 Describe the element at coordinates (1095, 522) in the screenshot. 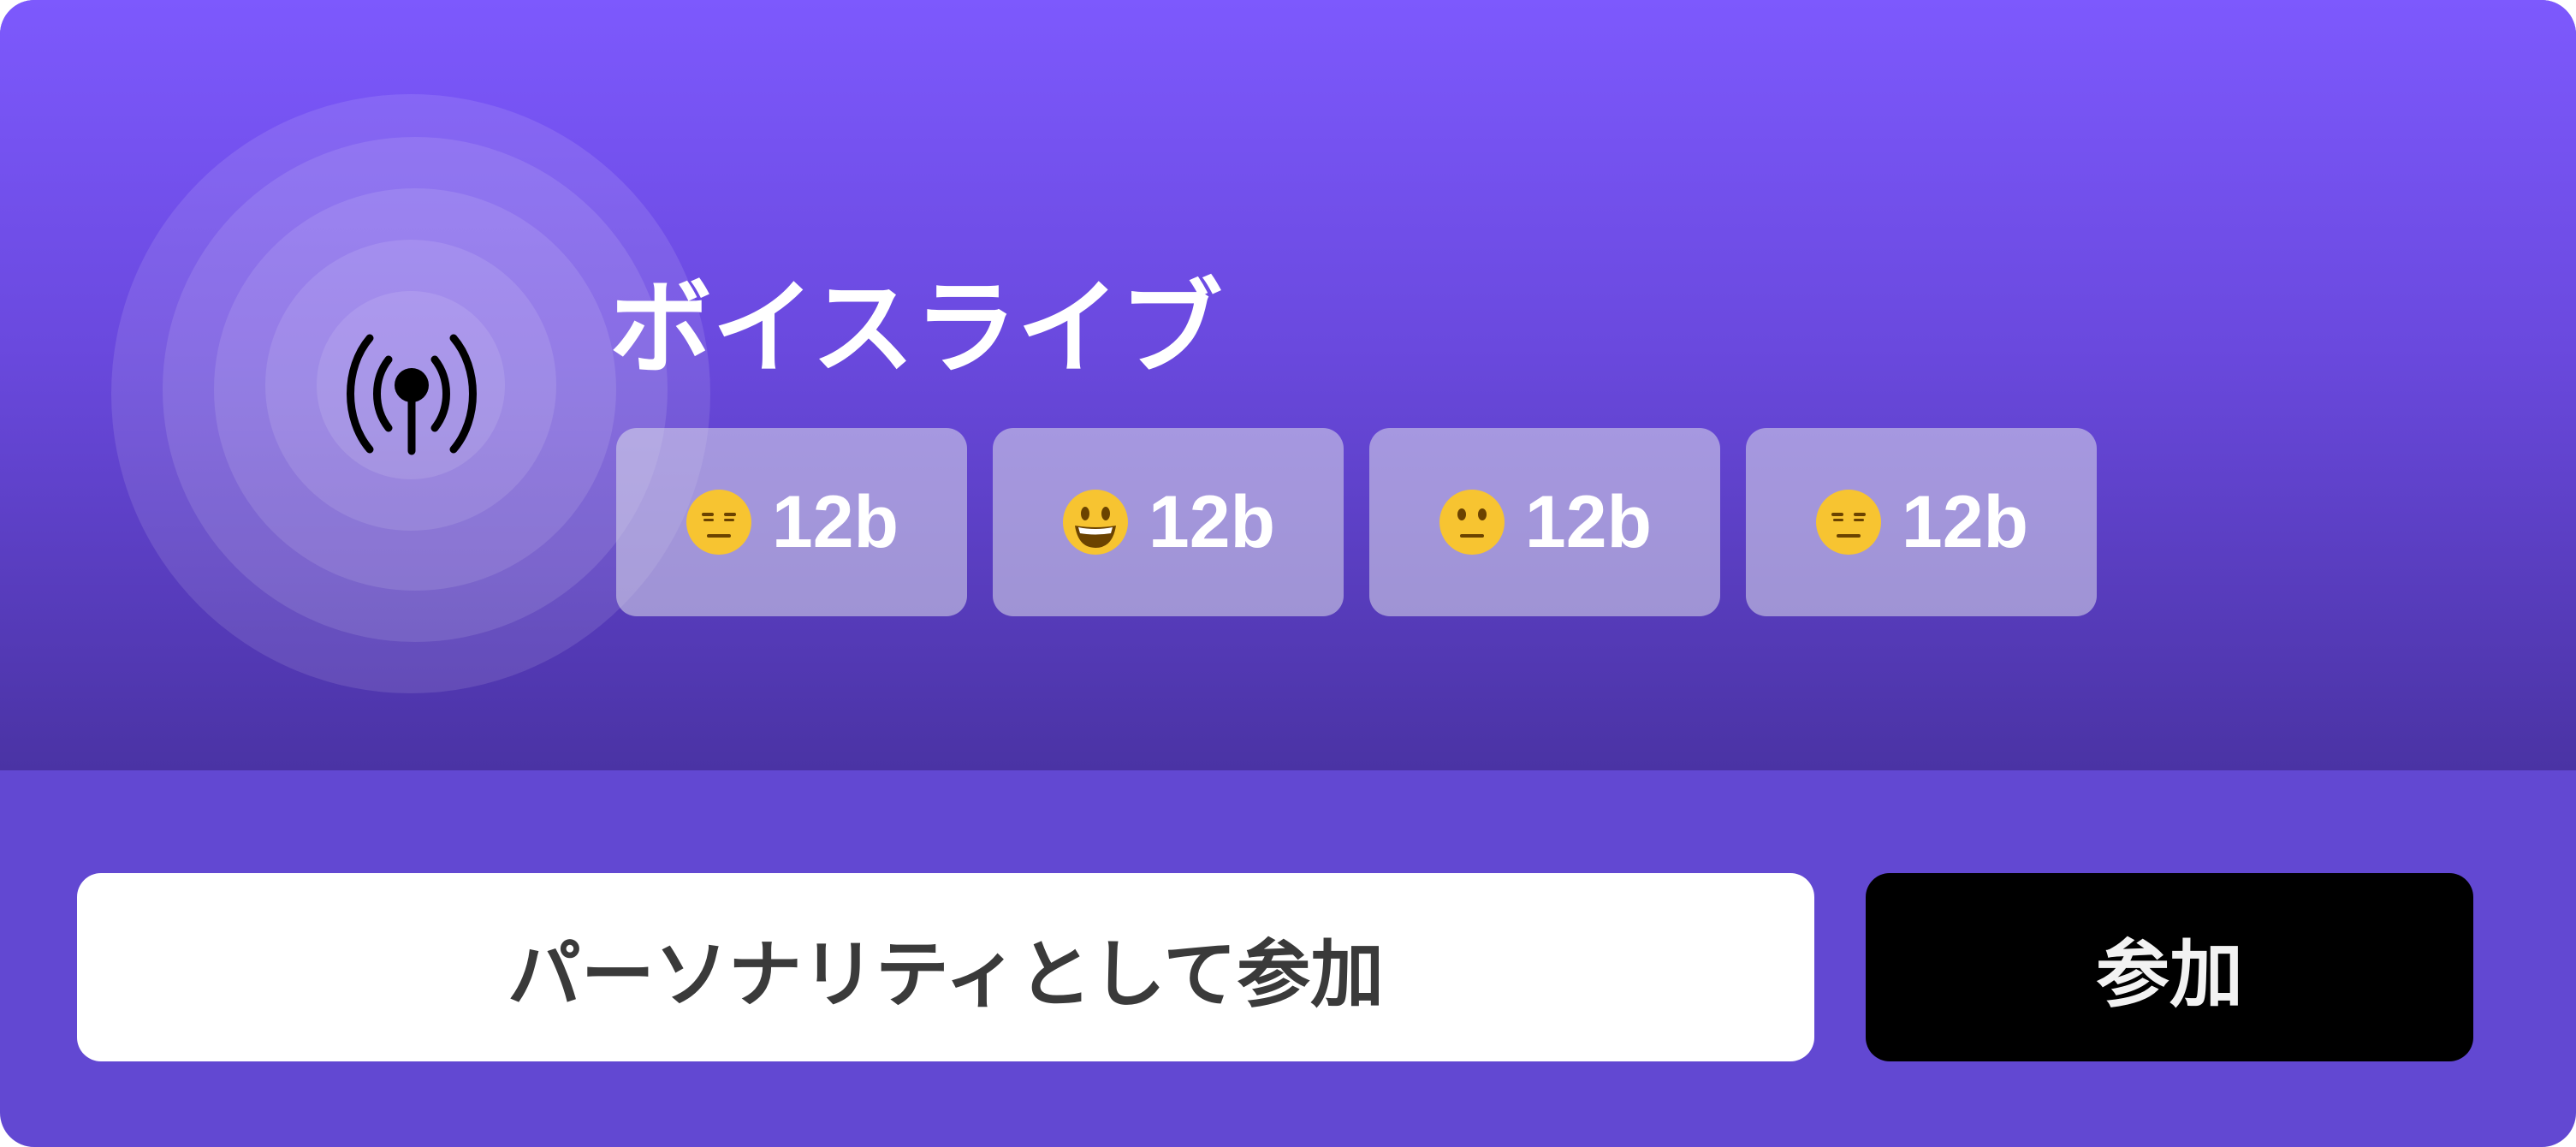

I see `grinning-face-icon` at that location.